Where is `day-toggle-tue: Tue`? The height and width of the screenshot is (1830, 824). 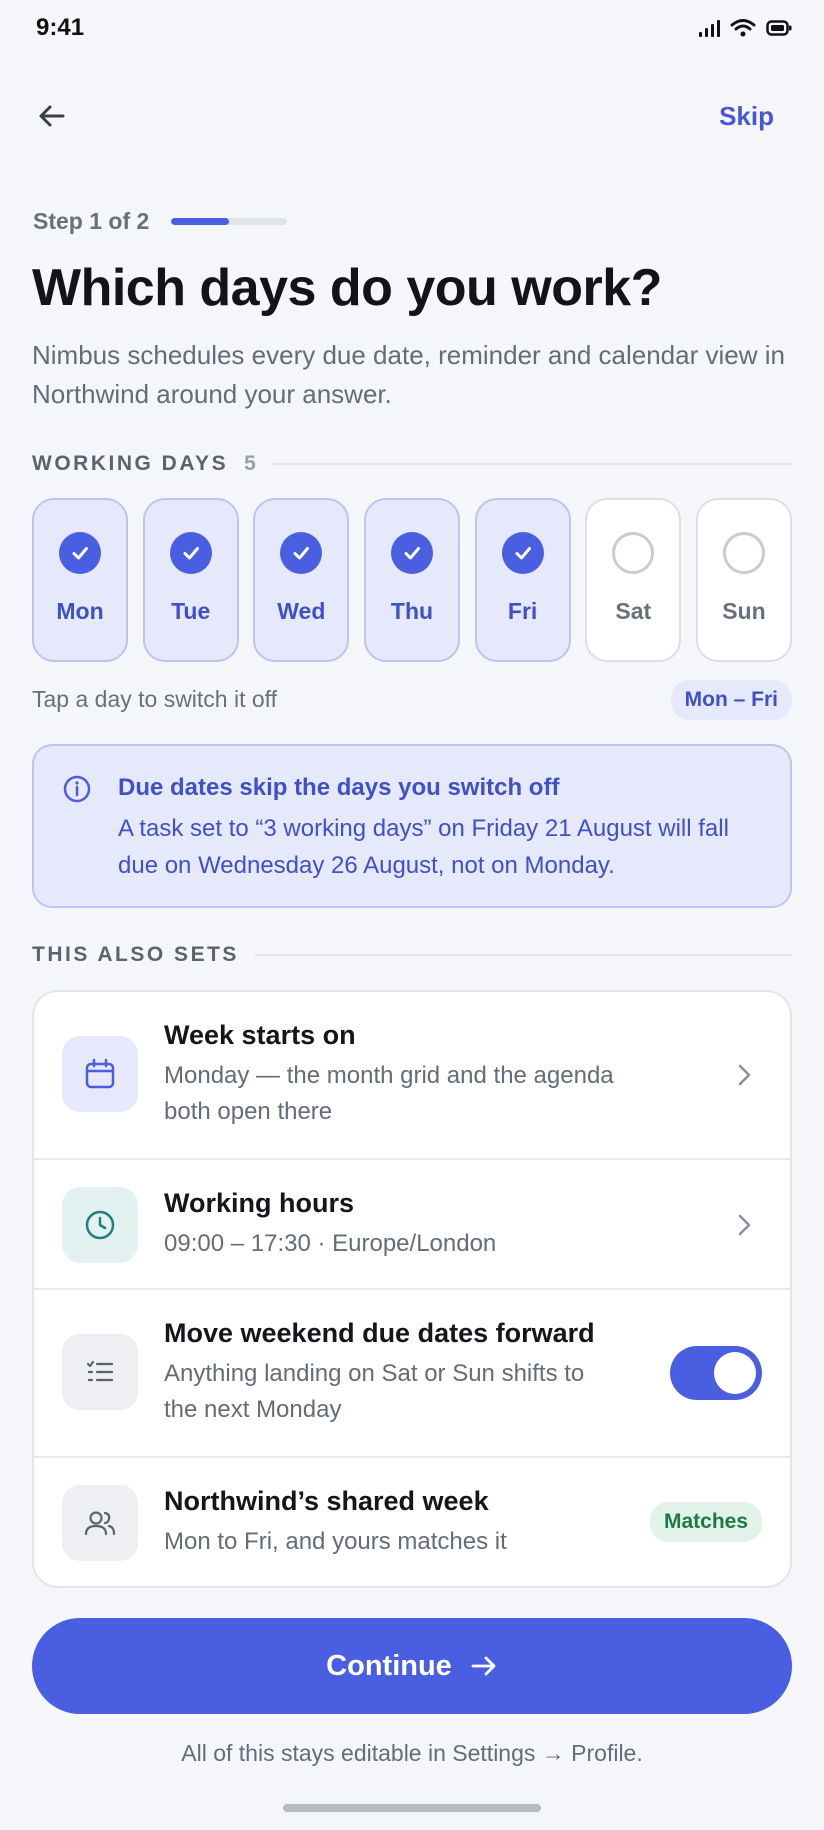
day-toggle-tue: Tue is located at coordinates (190, 580).